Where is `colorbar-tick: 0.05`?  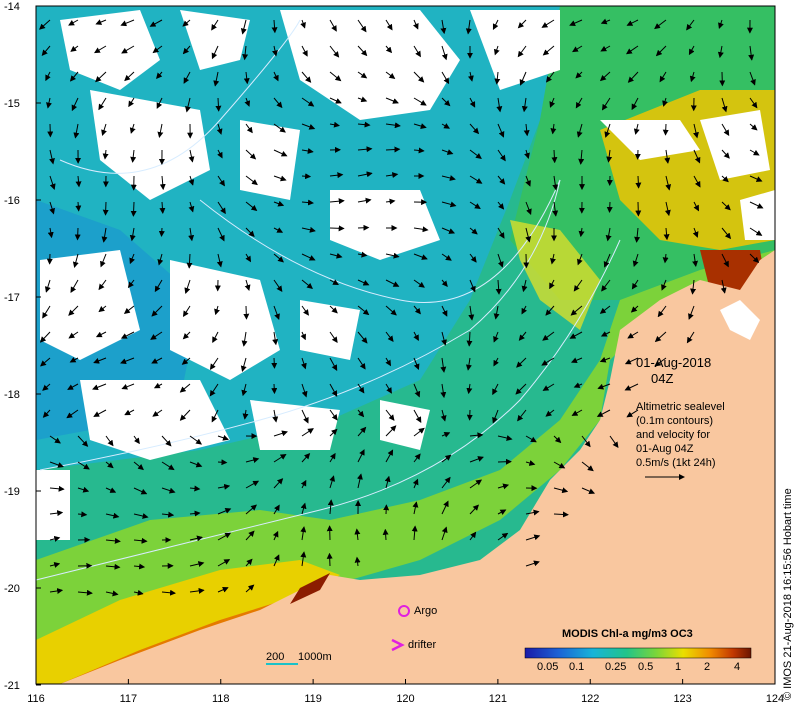
colorbar-tick: 0.05 is located at coordinates (548, 667).